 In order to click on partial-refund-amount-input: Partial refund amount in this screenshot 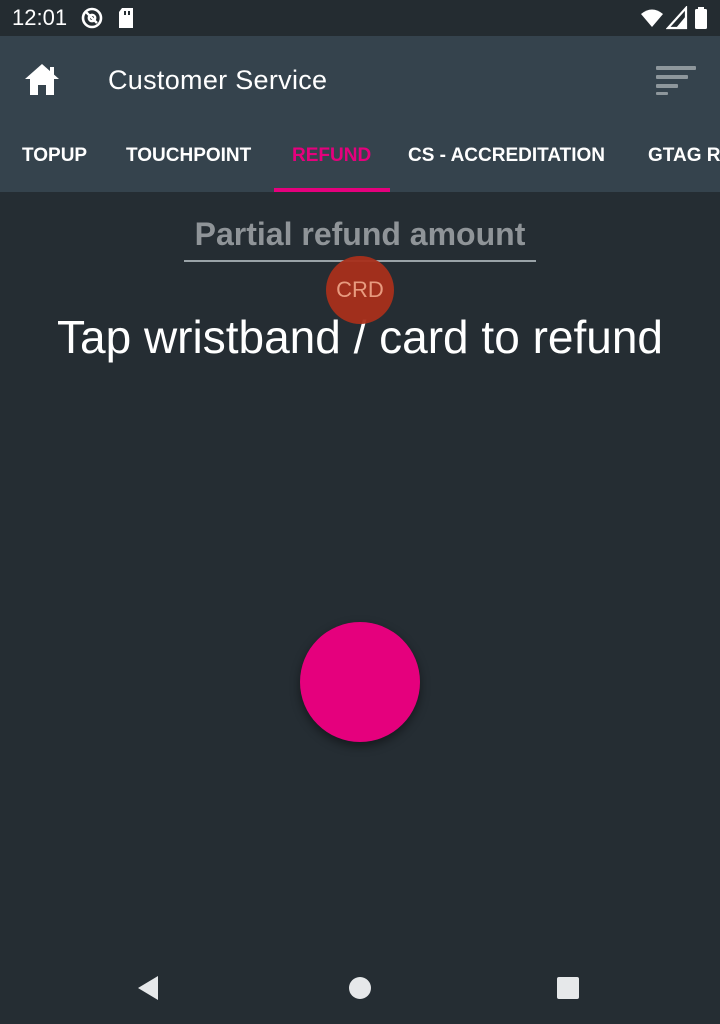, I will do `click(360, 236)`.